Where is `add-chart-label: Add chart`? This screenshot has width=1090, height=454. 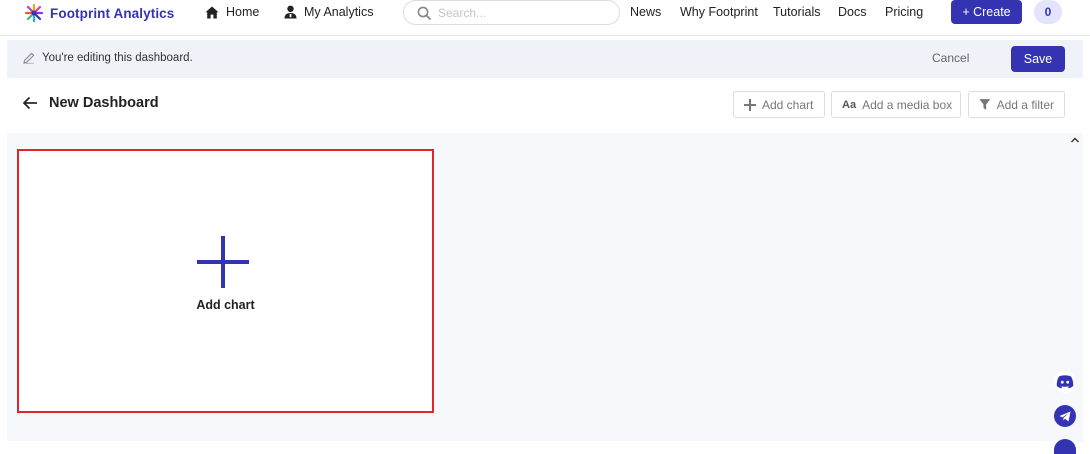 add-chart-label: Add chart is located at coordinates (788, 104).